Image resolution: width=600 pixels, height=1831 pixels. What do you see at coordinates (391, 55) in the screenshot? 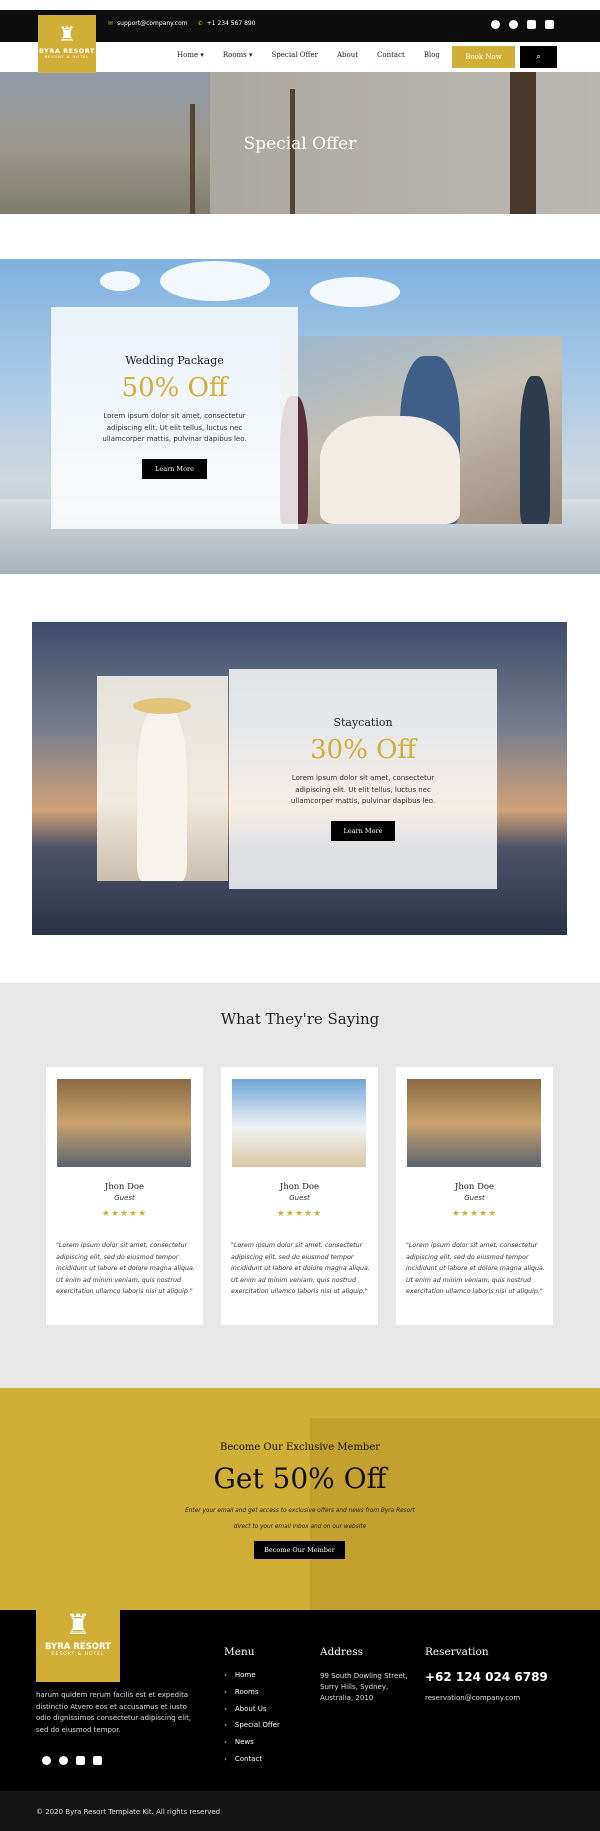
I see `nav-item-contact: Contact` at bounding box center [391, 55].